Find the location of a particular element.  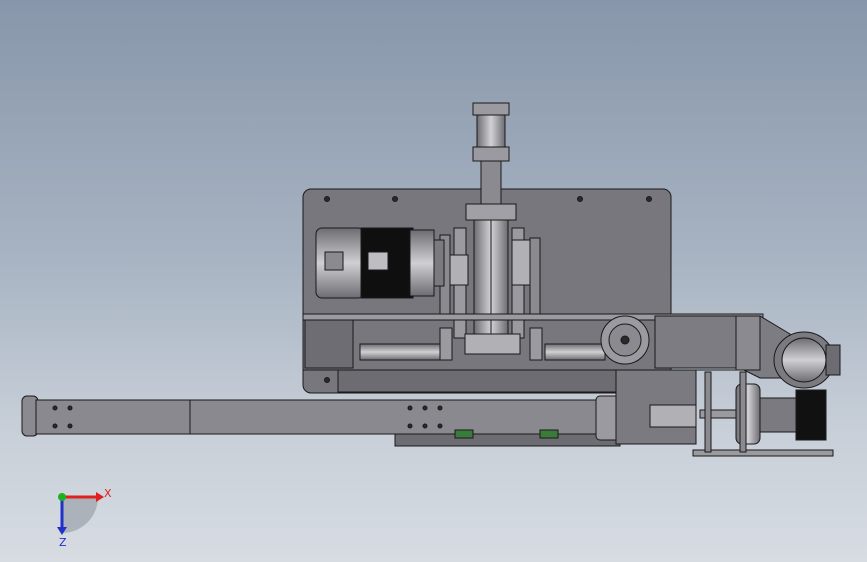

axis-triad: X Z is located at coordinates (84, 518).